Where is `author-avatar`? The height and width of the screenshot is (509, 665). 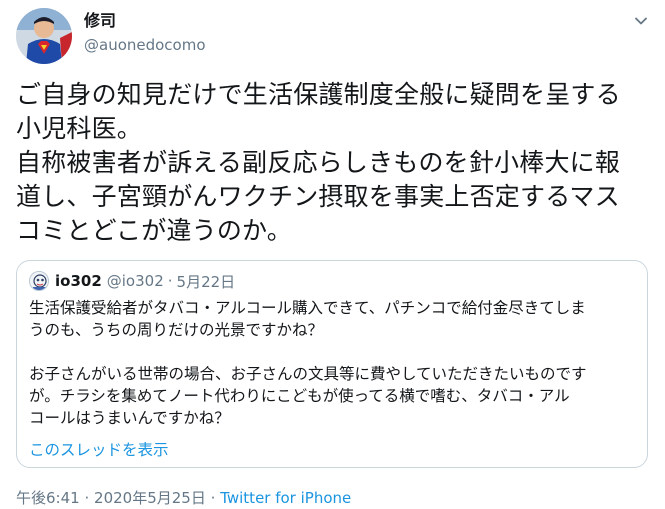 author-avatar is located at coordinates (44, 36).